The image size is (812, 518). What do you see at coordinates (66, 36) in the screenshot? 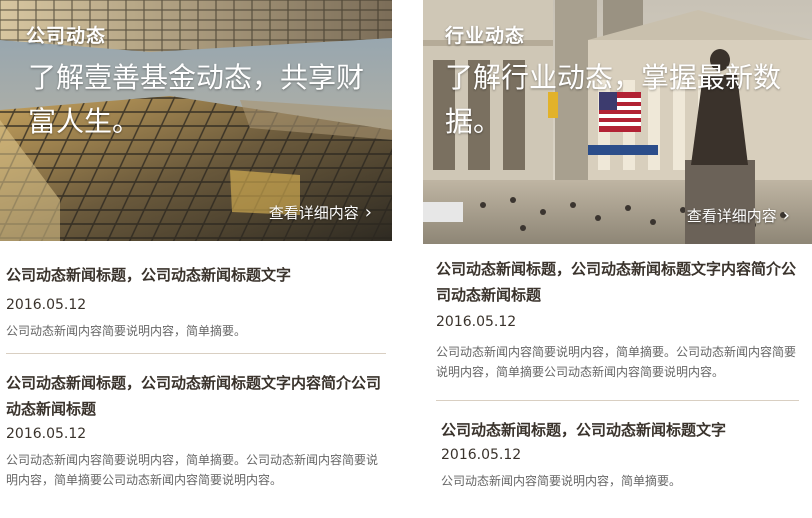
I see `section-tag: 公司动态` at bounding box center [66, 36].